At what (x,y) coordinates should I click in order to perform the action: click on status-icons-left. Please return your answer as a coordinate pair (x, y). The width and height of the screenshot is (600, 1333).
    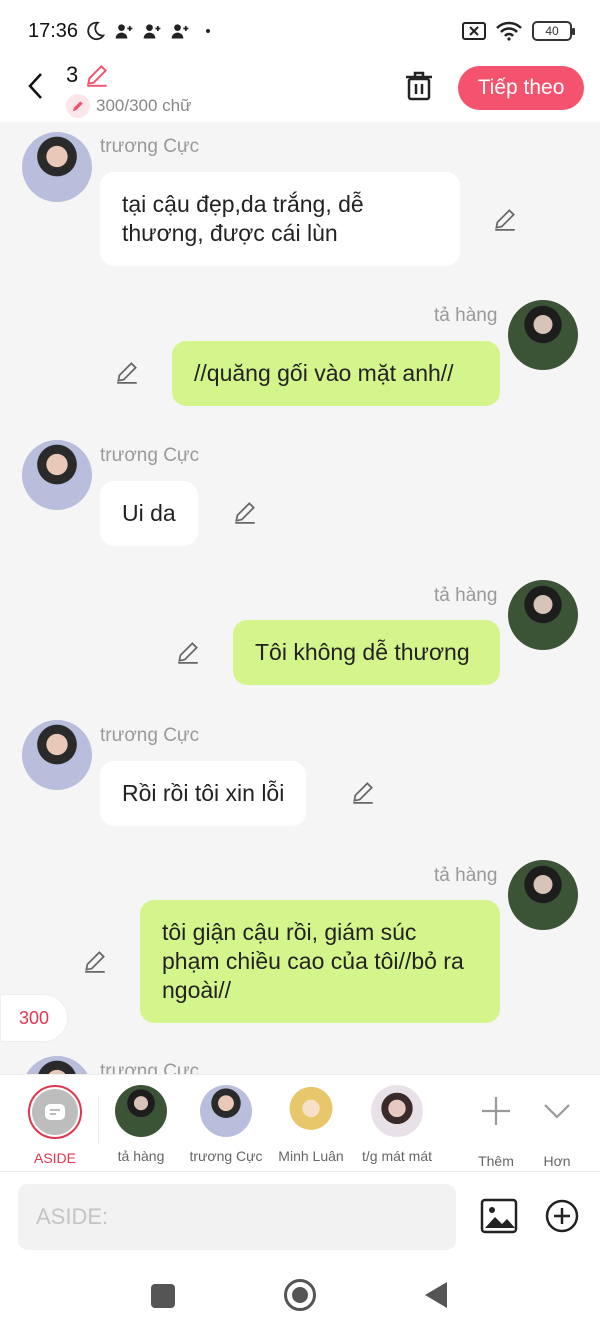
    Looking at the image, I should click on (147, 31).